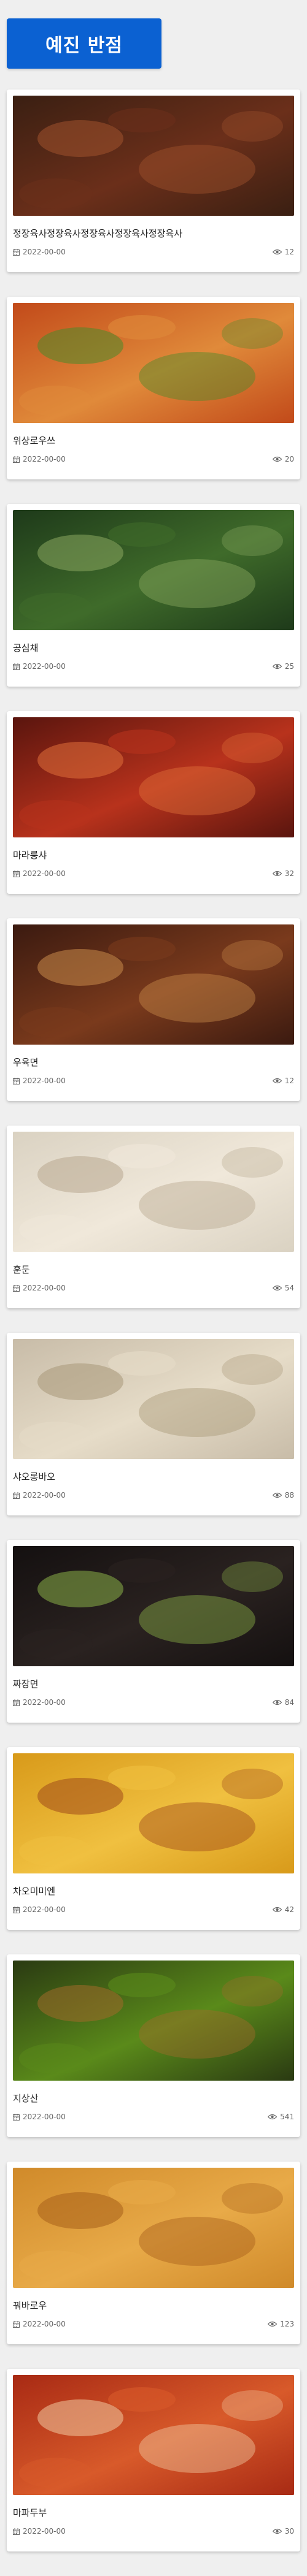 The image size is (307, 2576). What do you see at coordinates (34, 1476) in the screenshot?
I see `dish-name: 샤오롱바오` at bounding box center [34, 1476].